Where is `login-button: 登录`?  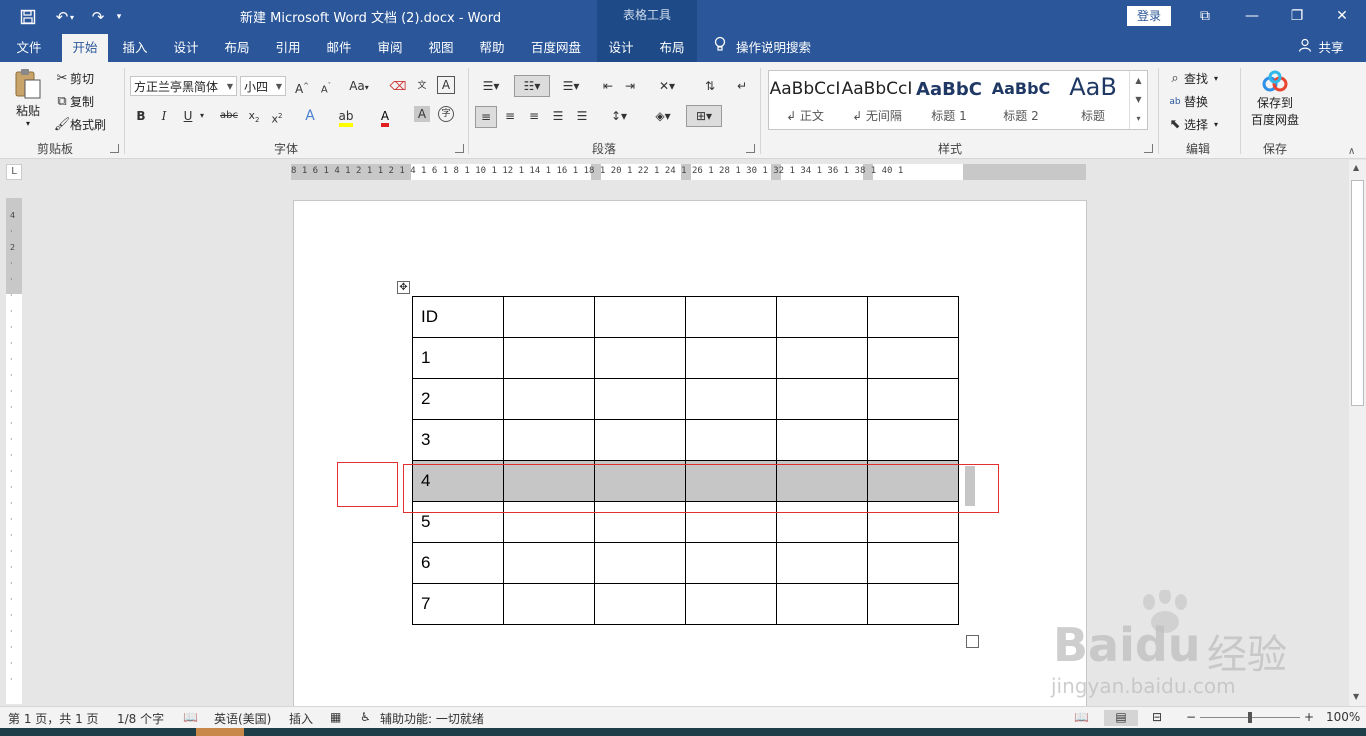
login-button: 登录 is located at coordinates (1149, 16).